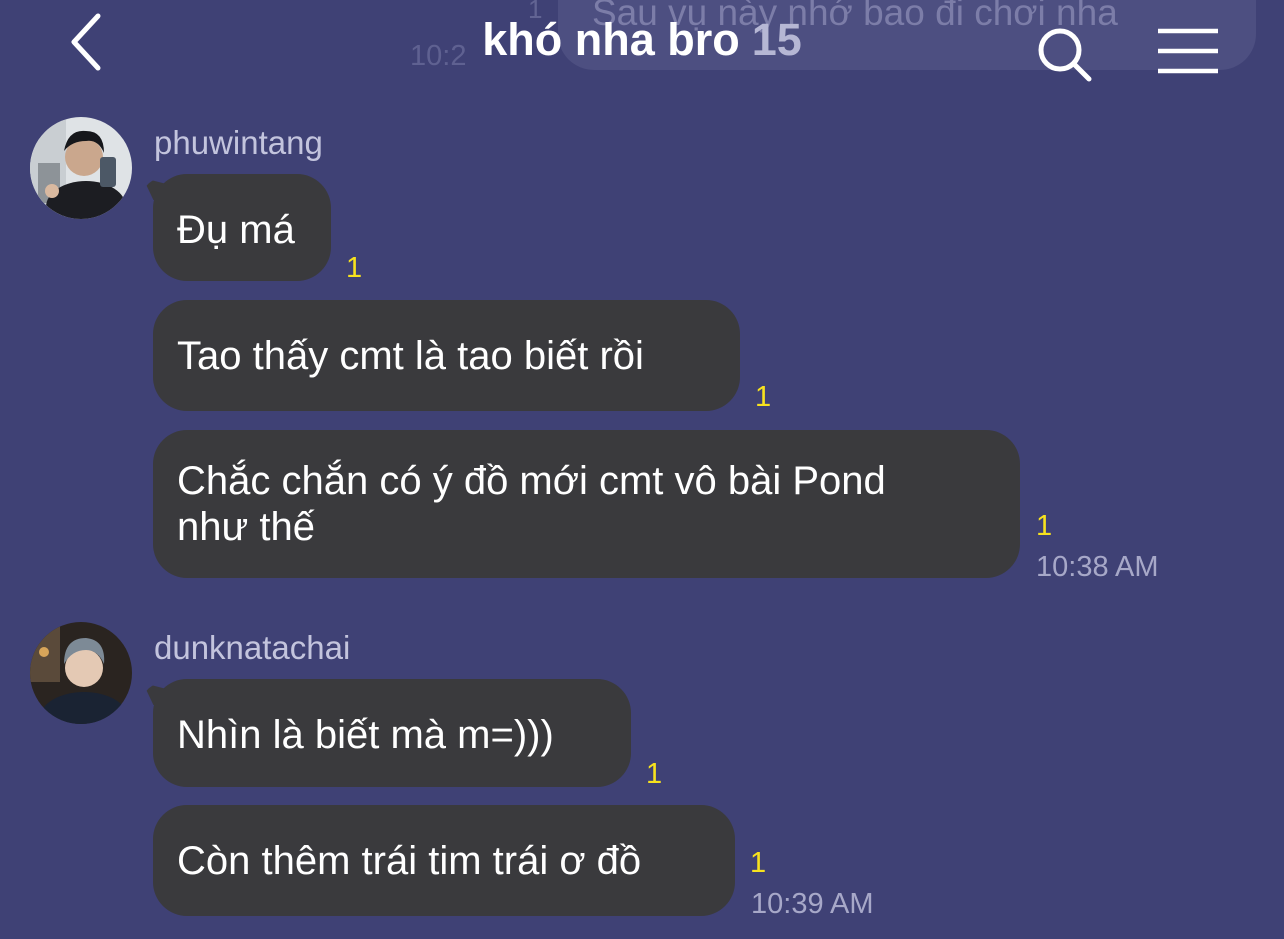 The height and width of the screenshot is (939, 1284). What do you see at coordinates (531, 481) in the screenshot?
I see `message-text-line: Chắc chắn có ý đồ mới cmt vô bài Pond` at bounding box center [531, 481].